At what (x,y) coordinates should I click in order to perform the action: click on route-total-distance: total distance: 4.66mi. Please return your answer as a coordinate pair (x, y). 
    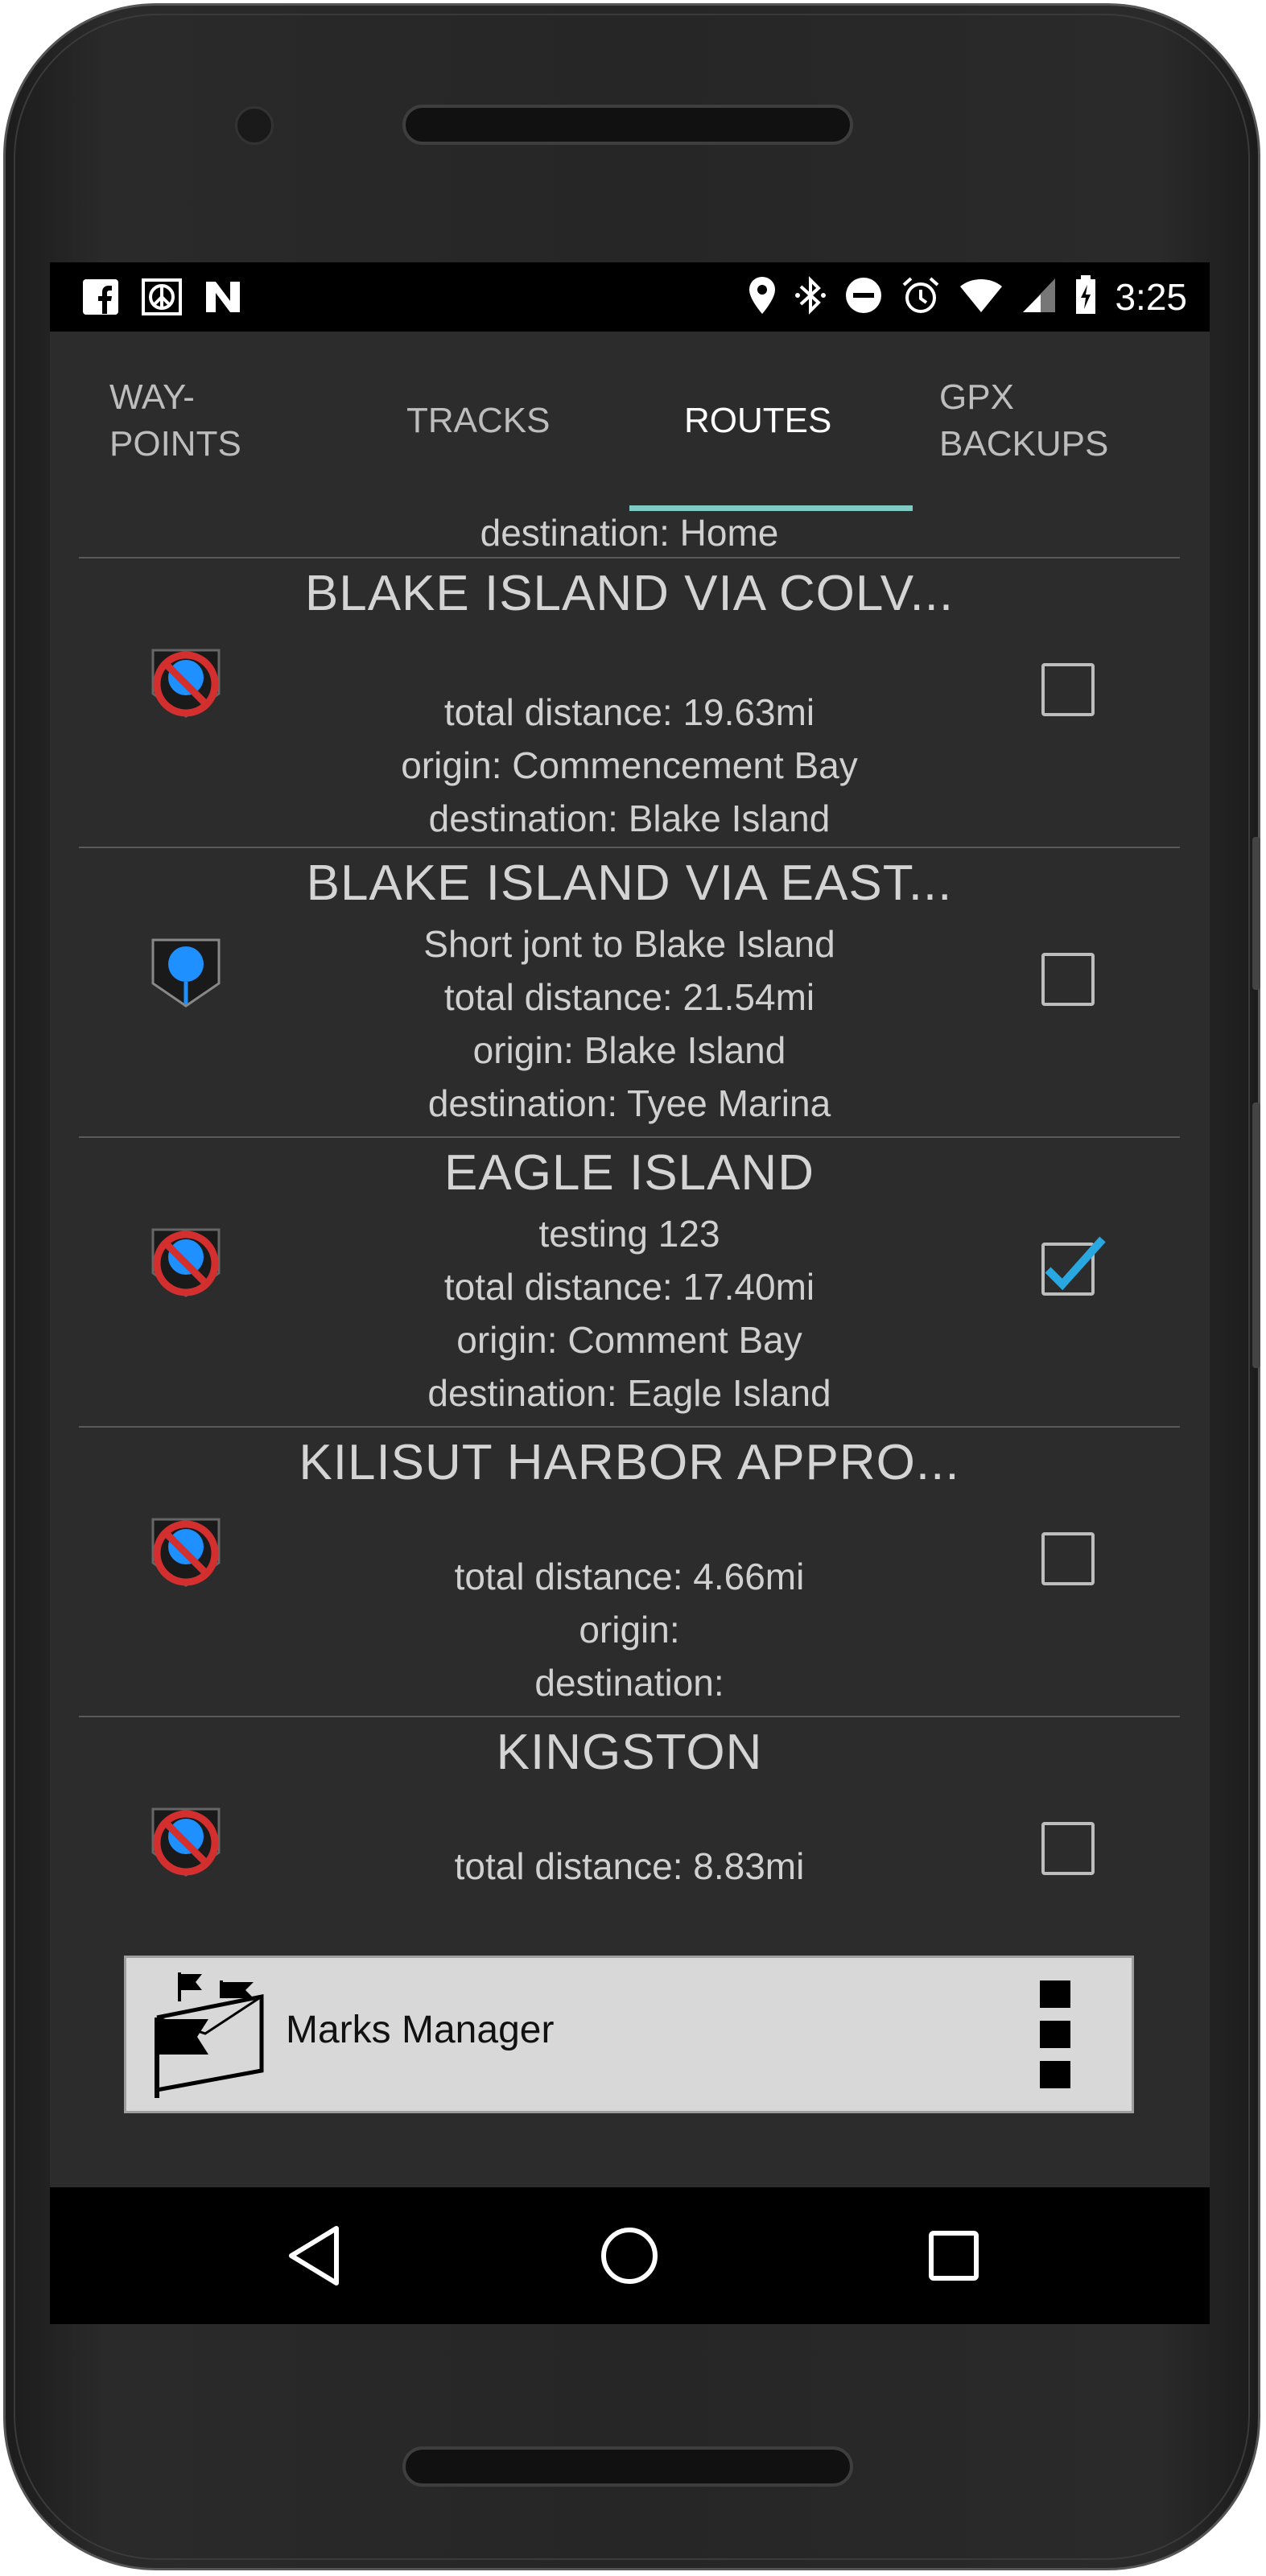
    Looking at the image, I should click on (629, 1576).